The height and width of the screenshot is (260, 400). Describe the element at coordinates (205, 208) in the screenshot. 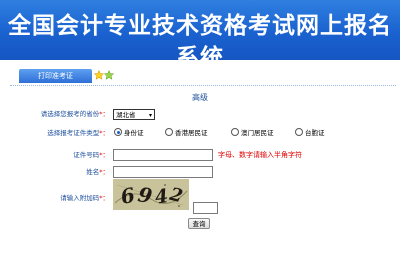

I see `captcha-input` at that location.